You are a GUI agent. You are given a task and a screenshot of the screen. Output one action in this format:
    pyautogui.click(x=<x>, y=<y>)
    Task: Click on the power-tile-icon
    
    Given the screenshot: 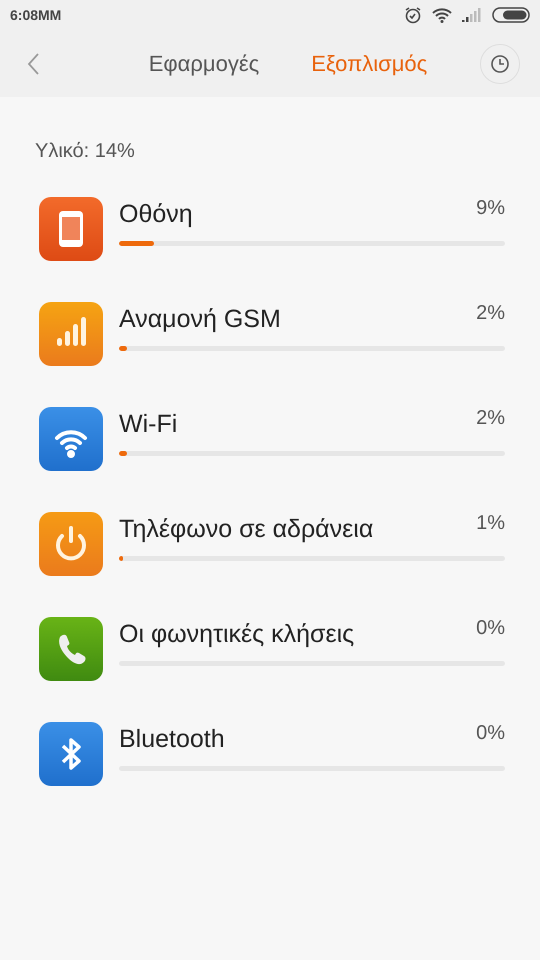 What is the action you would take?
    pyautogui.click(x=71, y=544)
    